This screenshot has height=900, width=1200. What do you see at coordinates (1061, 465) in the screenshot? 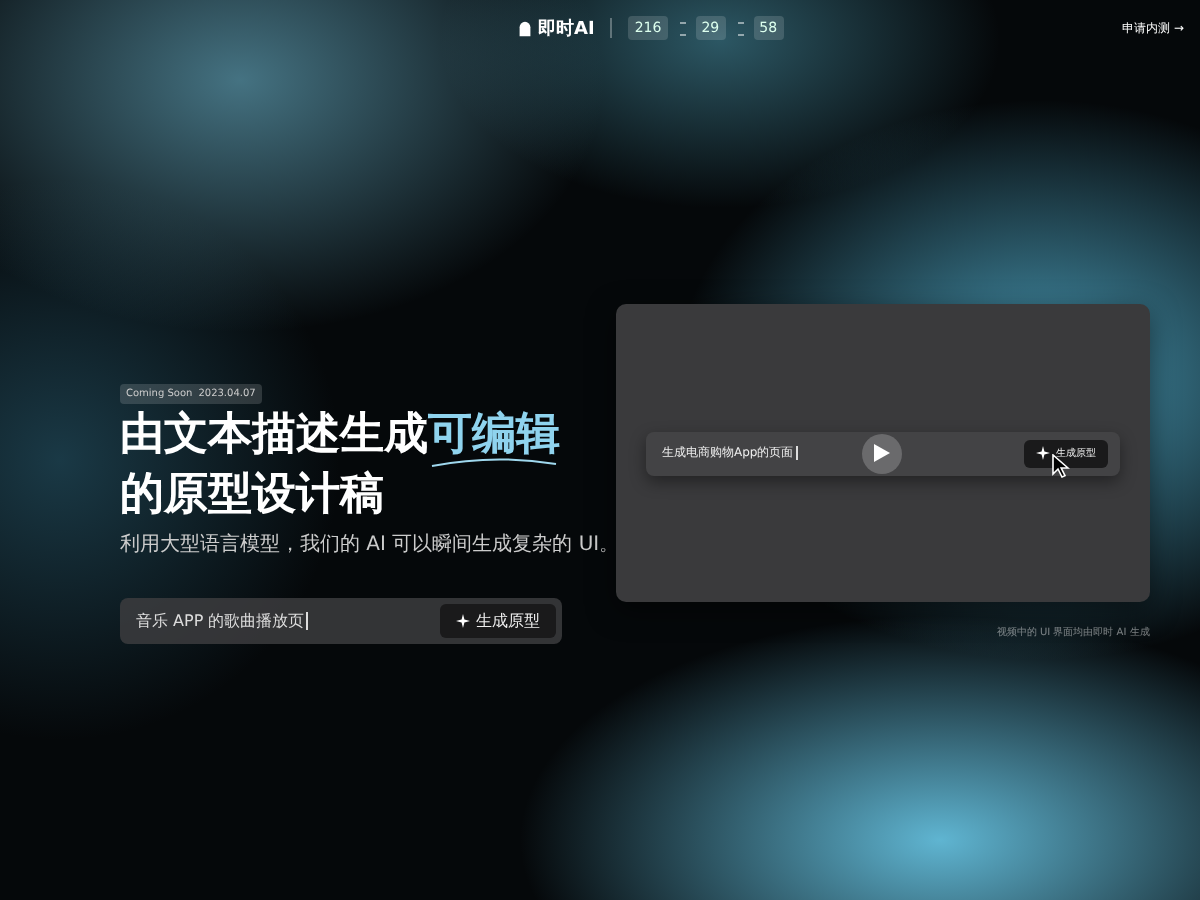
I see `cursor-icon` at bounding box center [1061, 465].